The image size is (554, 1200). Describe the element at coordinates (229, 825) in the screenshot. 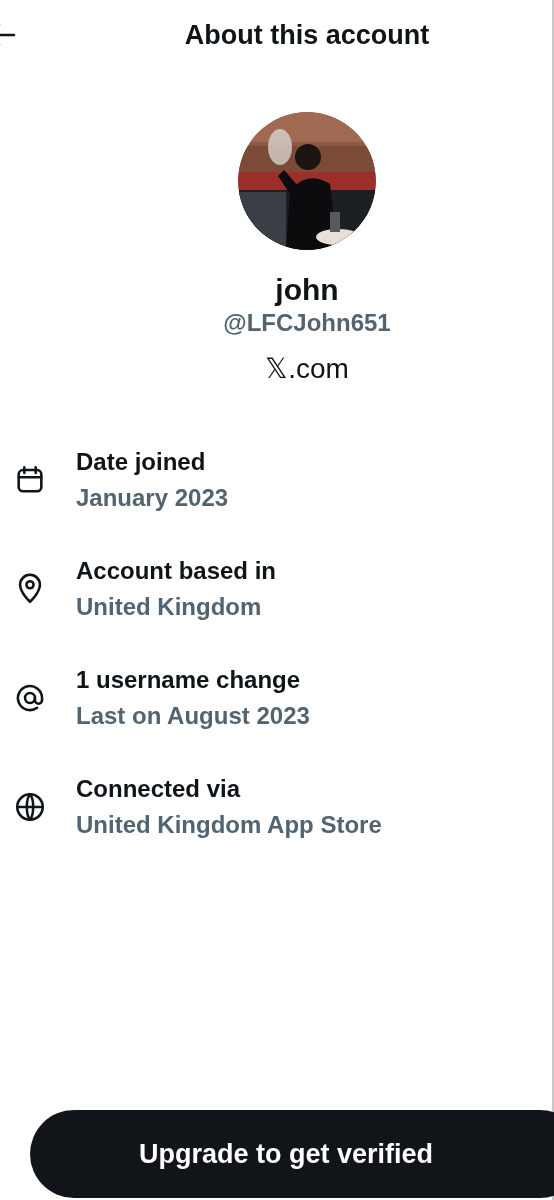

I see `detail-value: United Kingdom App Store` at that location.